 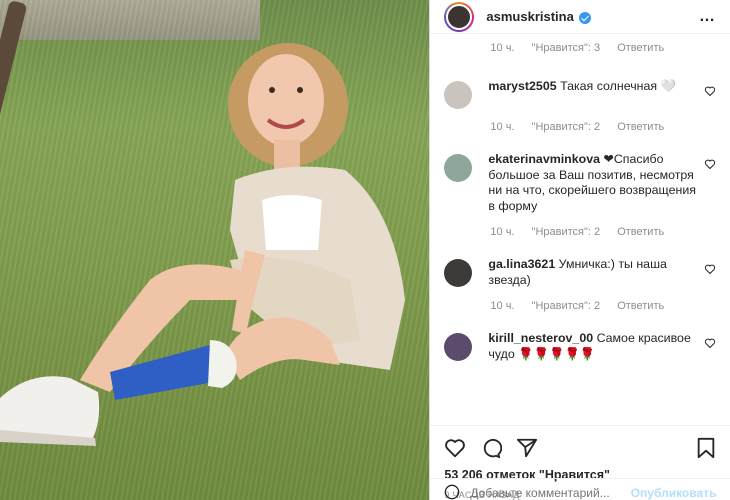 I want to click on commenter-username: ekaterinavminkova, so click(x=544, y=159).